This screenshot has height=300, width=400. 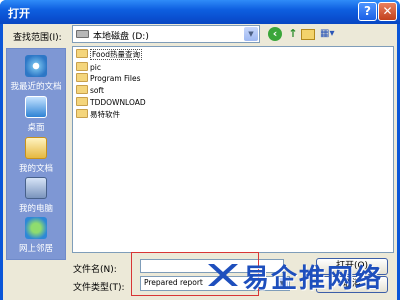 What do you see at coordinates (35, 169) in the screenshot?
I see `place-label: 我的文档` at bounding box center [35, 169].